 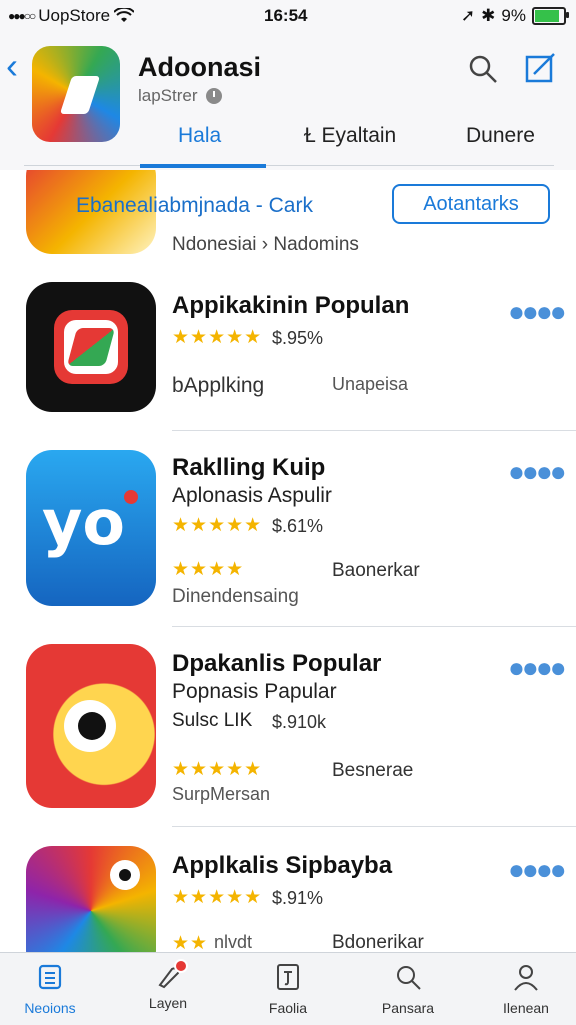 I want to click on app-icon: yo, so click(x=91, y=528).